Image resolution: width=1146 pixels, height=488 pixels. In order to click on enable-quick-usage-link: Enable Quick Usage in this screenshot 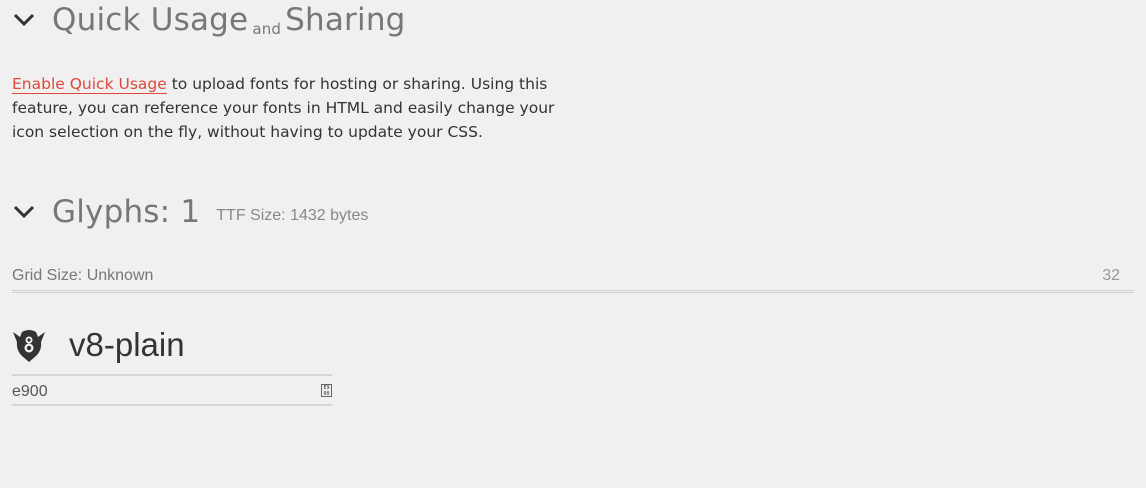, I will do `click(89, 84)`.